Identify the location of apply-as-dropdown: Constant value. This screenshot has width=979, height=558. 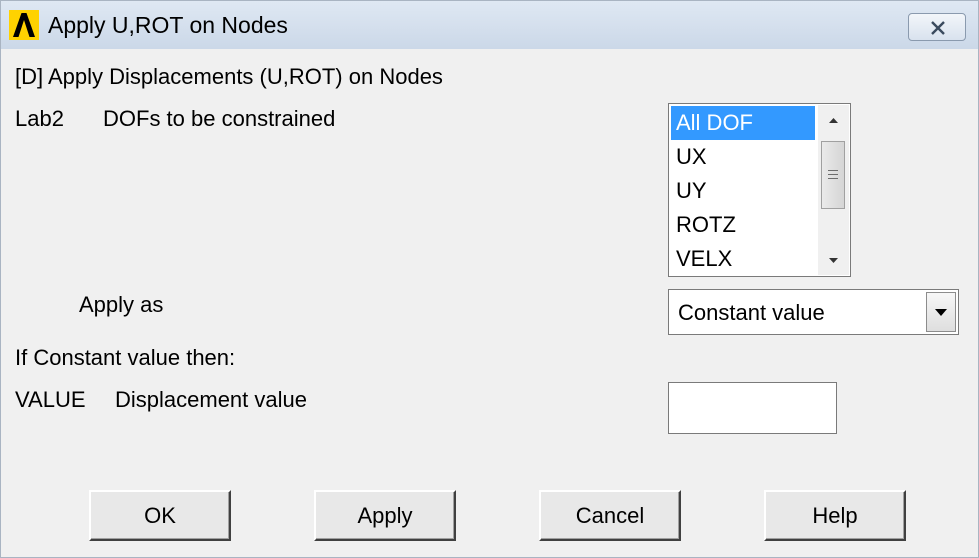
(813, 312).